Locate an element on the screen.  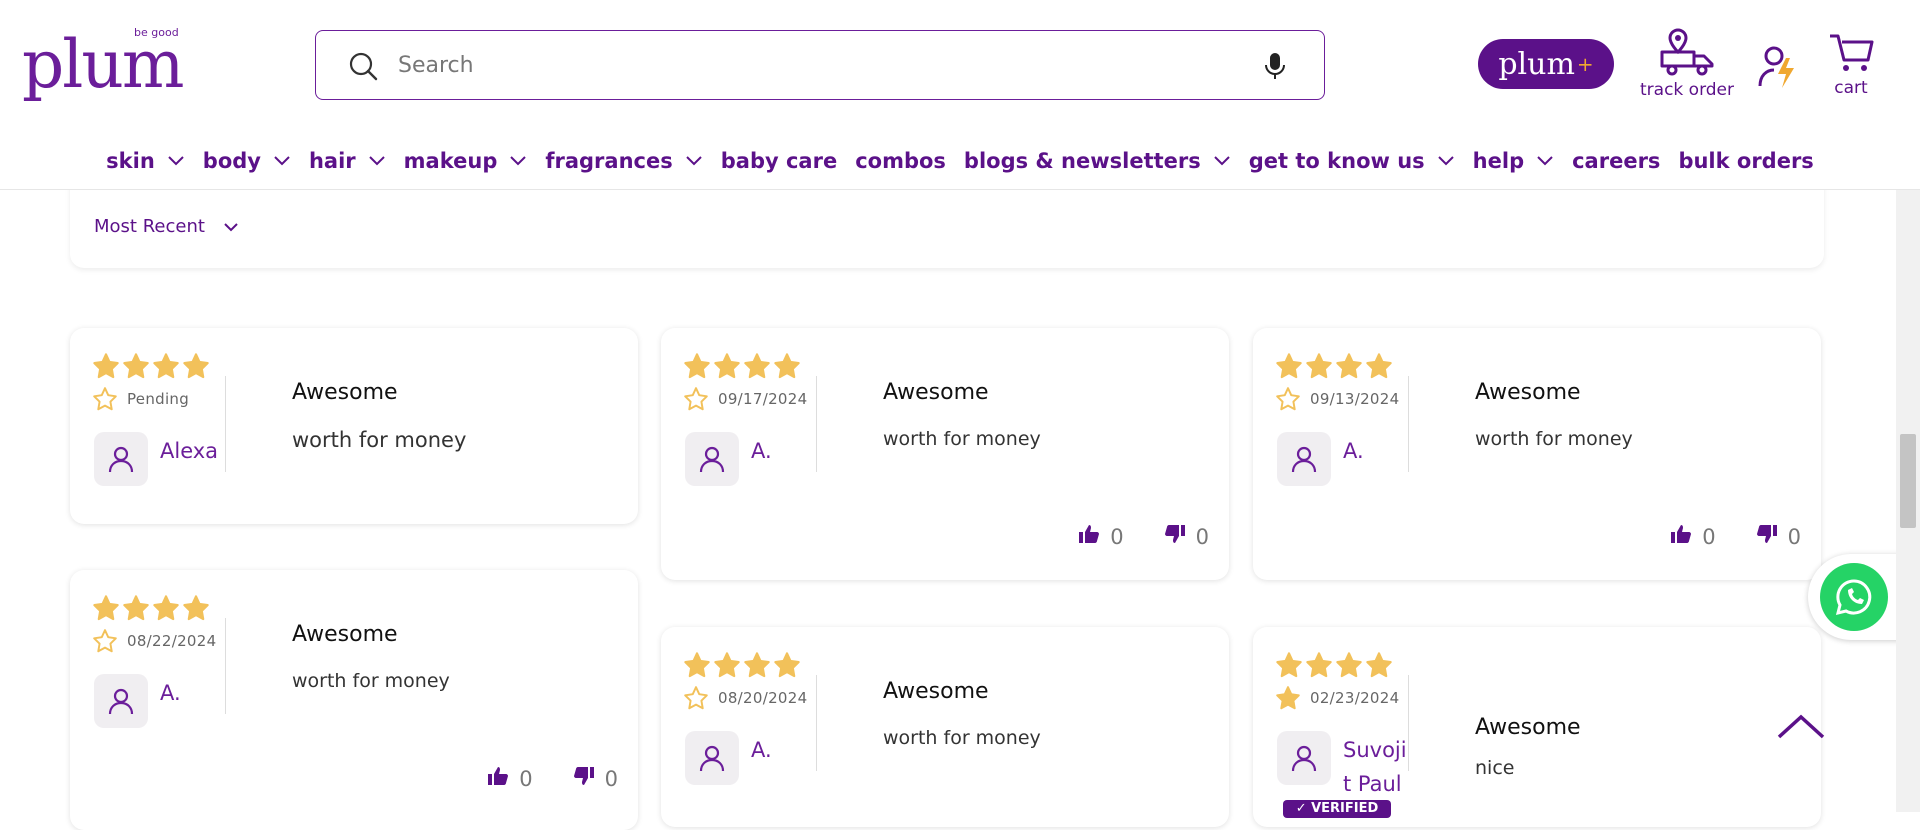
nav-item-skin: skin is located at coordinates (145, 161).